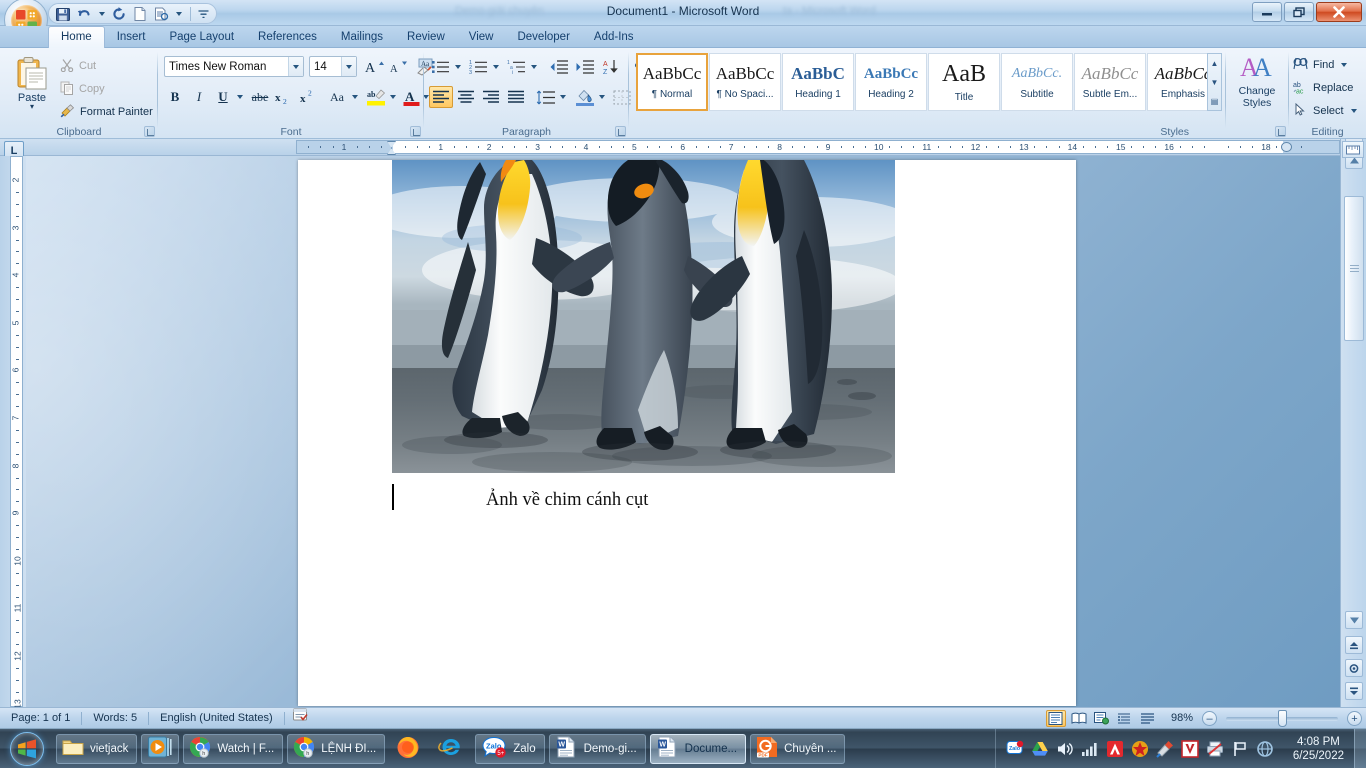 The height and width of the screenshot is (768, 1366). I want to click on align-right-button, so click(491, 97).